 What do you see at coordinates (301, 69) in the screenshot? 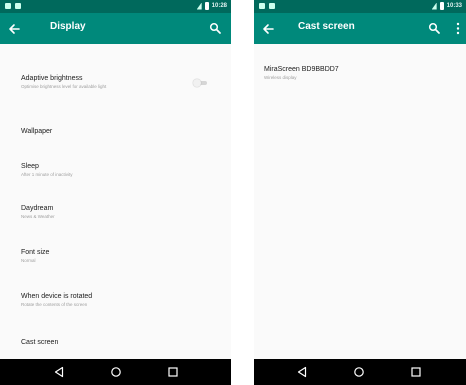
I see `device-name: MiraScreen BD9BBDD7` at bounding box center [301, 69].